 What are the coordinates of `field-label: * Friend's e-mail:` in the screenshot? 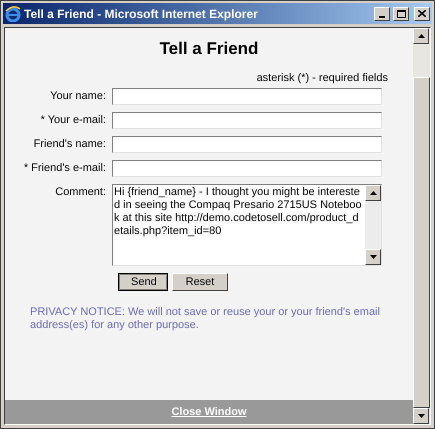 It's located at (64, 168).